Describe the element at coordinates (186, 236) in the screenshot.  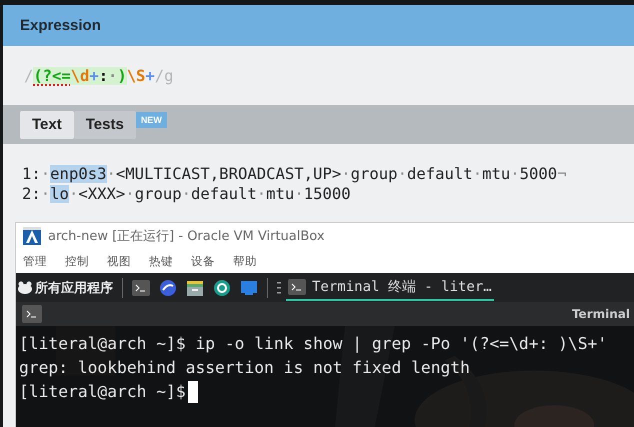
I see `window-title: arch-new [正在运行] - Oracle VM VirtualBox` at that location.